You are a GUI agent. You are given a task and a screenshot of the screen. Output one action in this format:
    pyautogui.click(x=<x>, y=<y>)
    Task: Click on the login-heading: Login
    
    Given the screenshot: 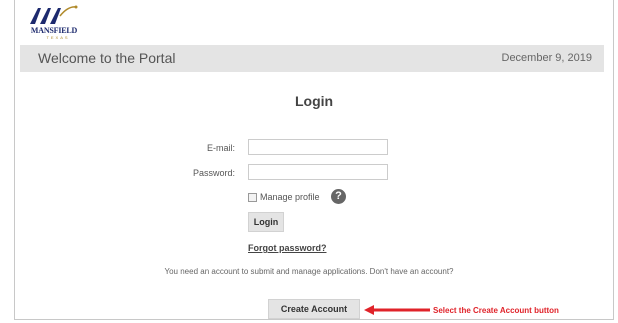 What is the action you would take?
    pyautogui.click(x=314, y=101)
    